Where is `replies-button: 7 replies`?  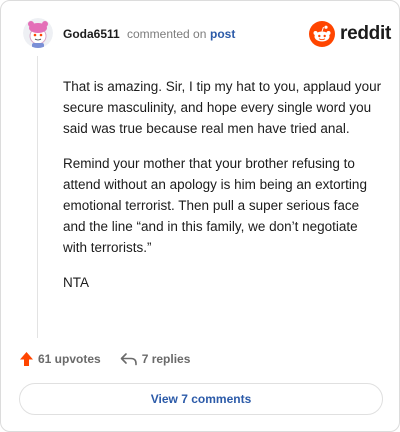 replies-button: 7 replies is located at coordinates (155, 359).